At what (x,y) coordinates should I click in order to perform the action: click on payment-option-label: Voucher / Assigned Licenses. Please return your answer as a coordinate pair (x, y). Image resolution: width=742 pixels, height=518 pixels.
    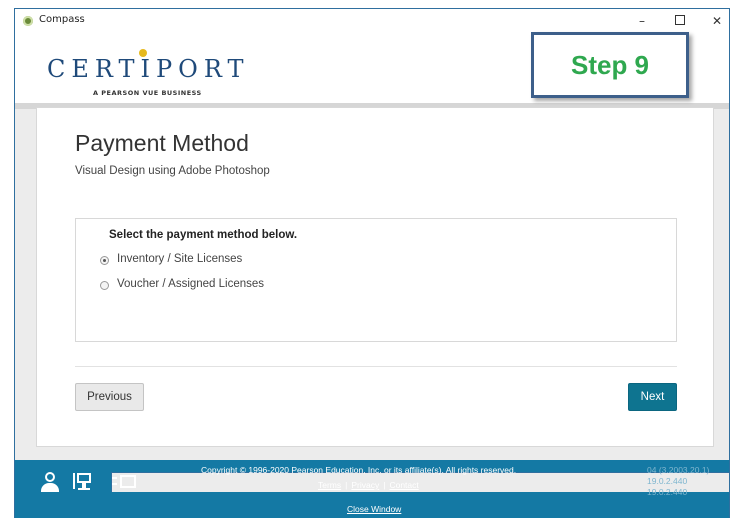
    Looking at the image, I should click on (190, 284).